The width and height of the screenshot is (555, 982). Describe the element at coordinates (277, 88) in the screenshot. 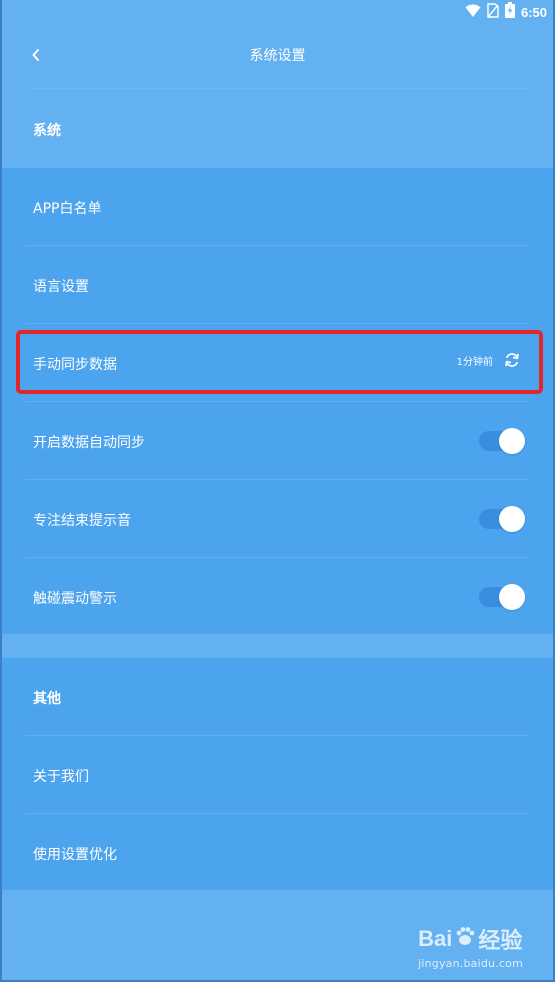

I see `title-divider` at that location.